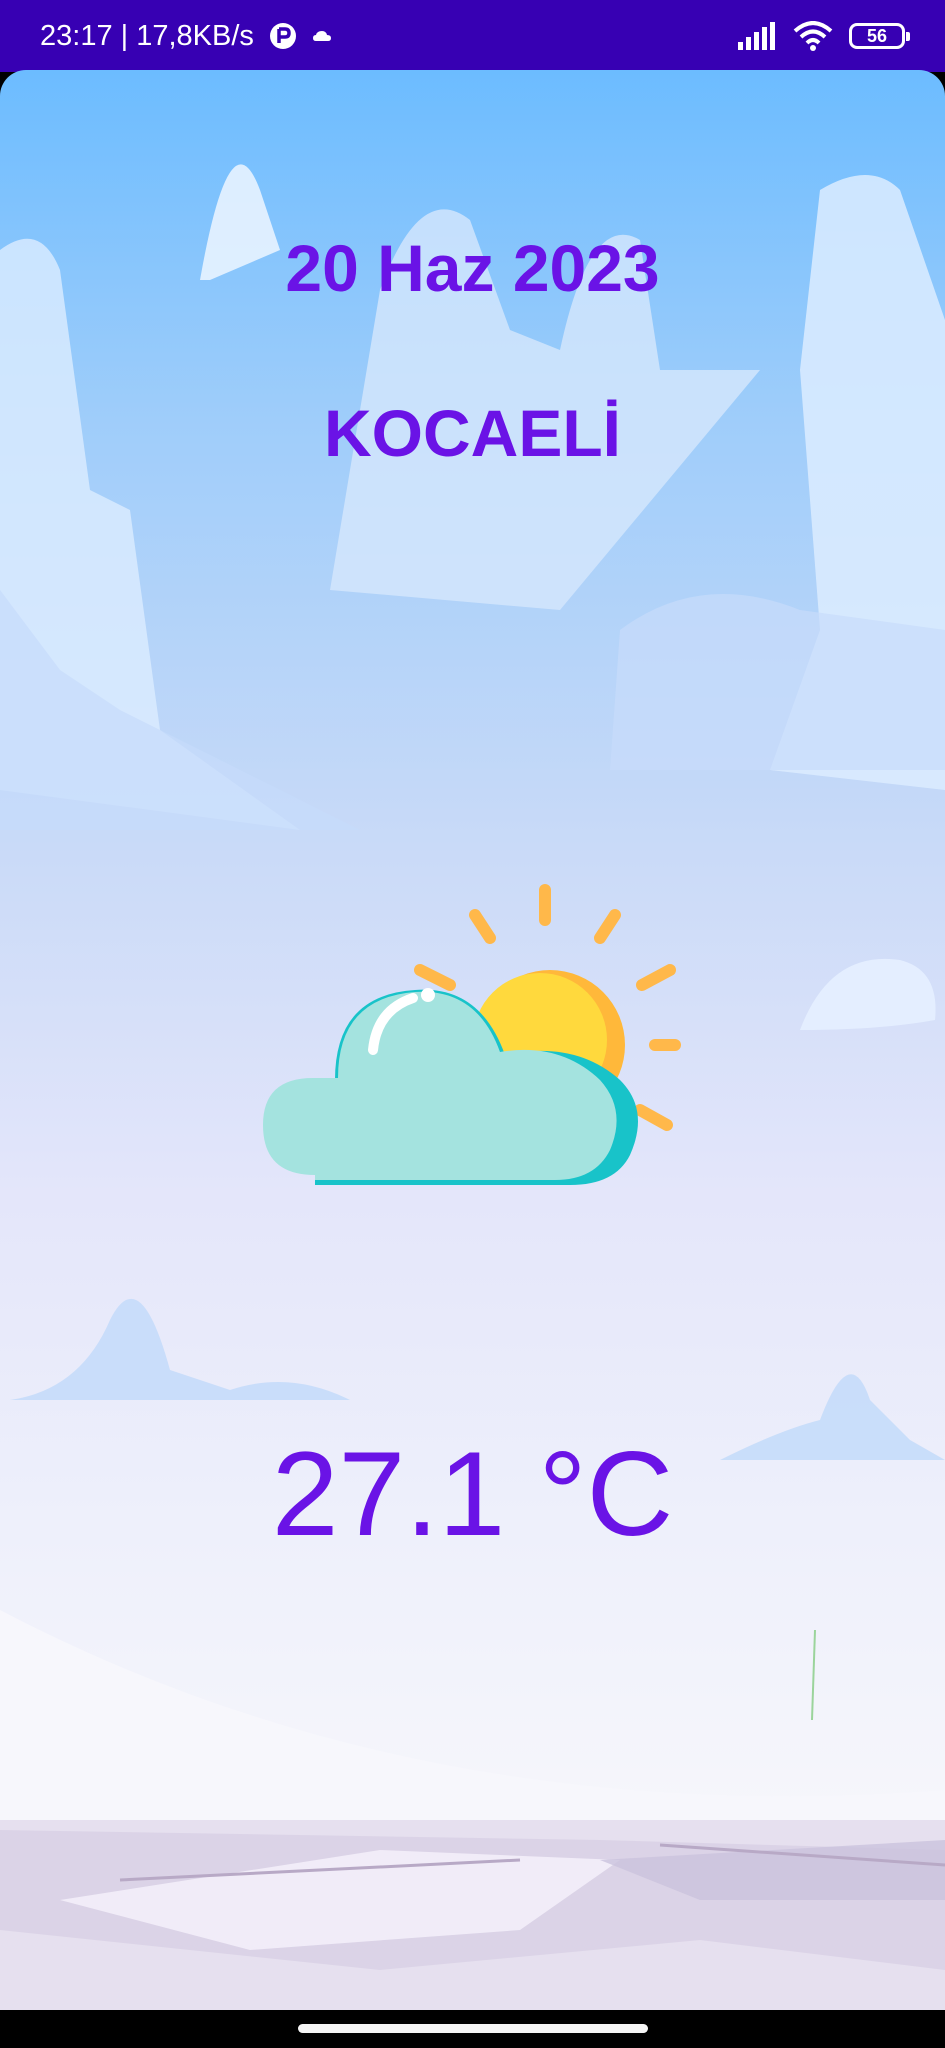 Image resolution: width=945 pixels, height=2048 pixels. I want to click on status-left: 23:17 | 17,8KB/s, so click(186, 36).